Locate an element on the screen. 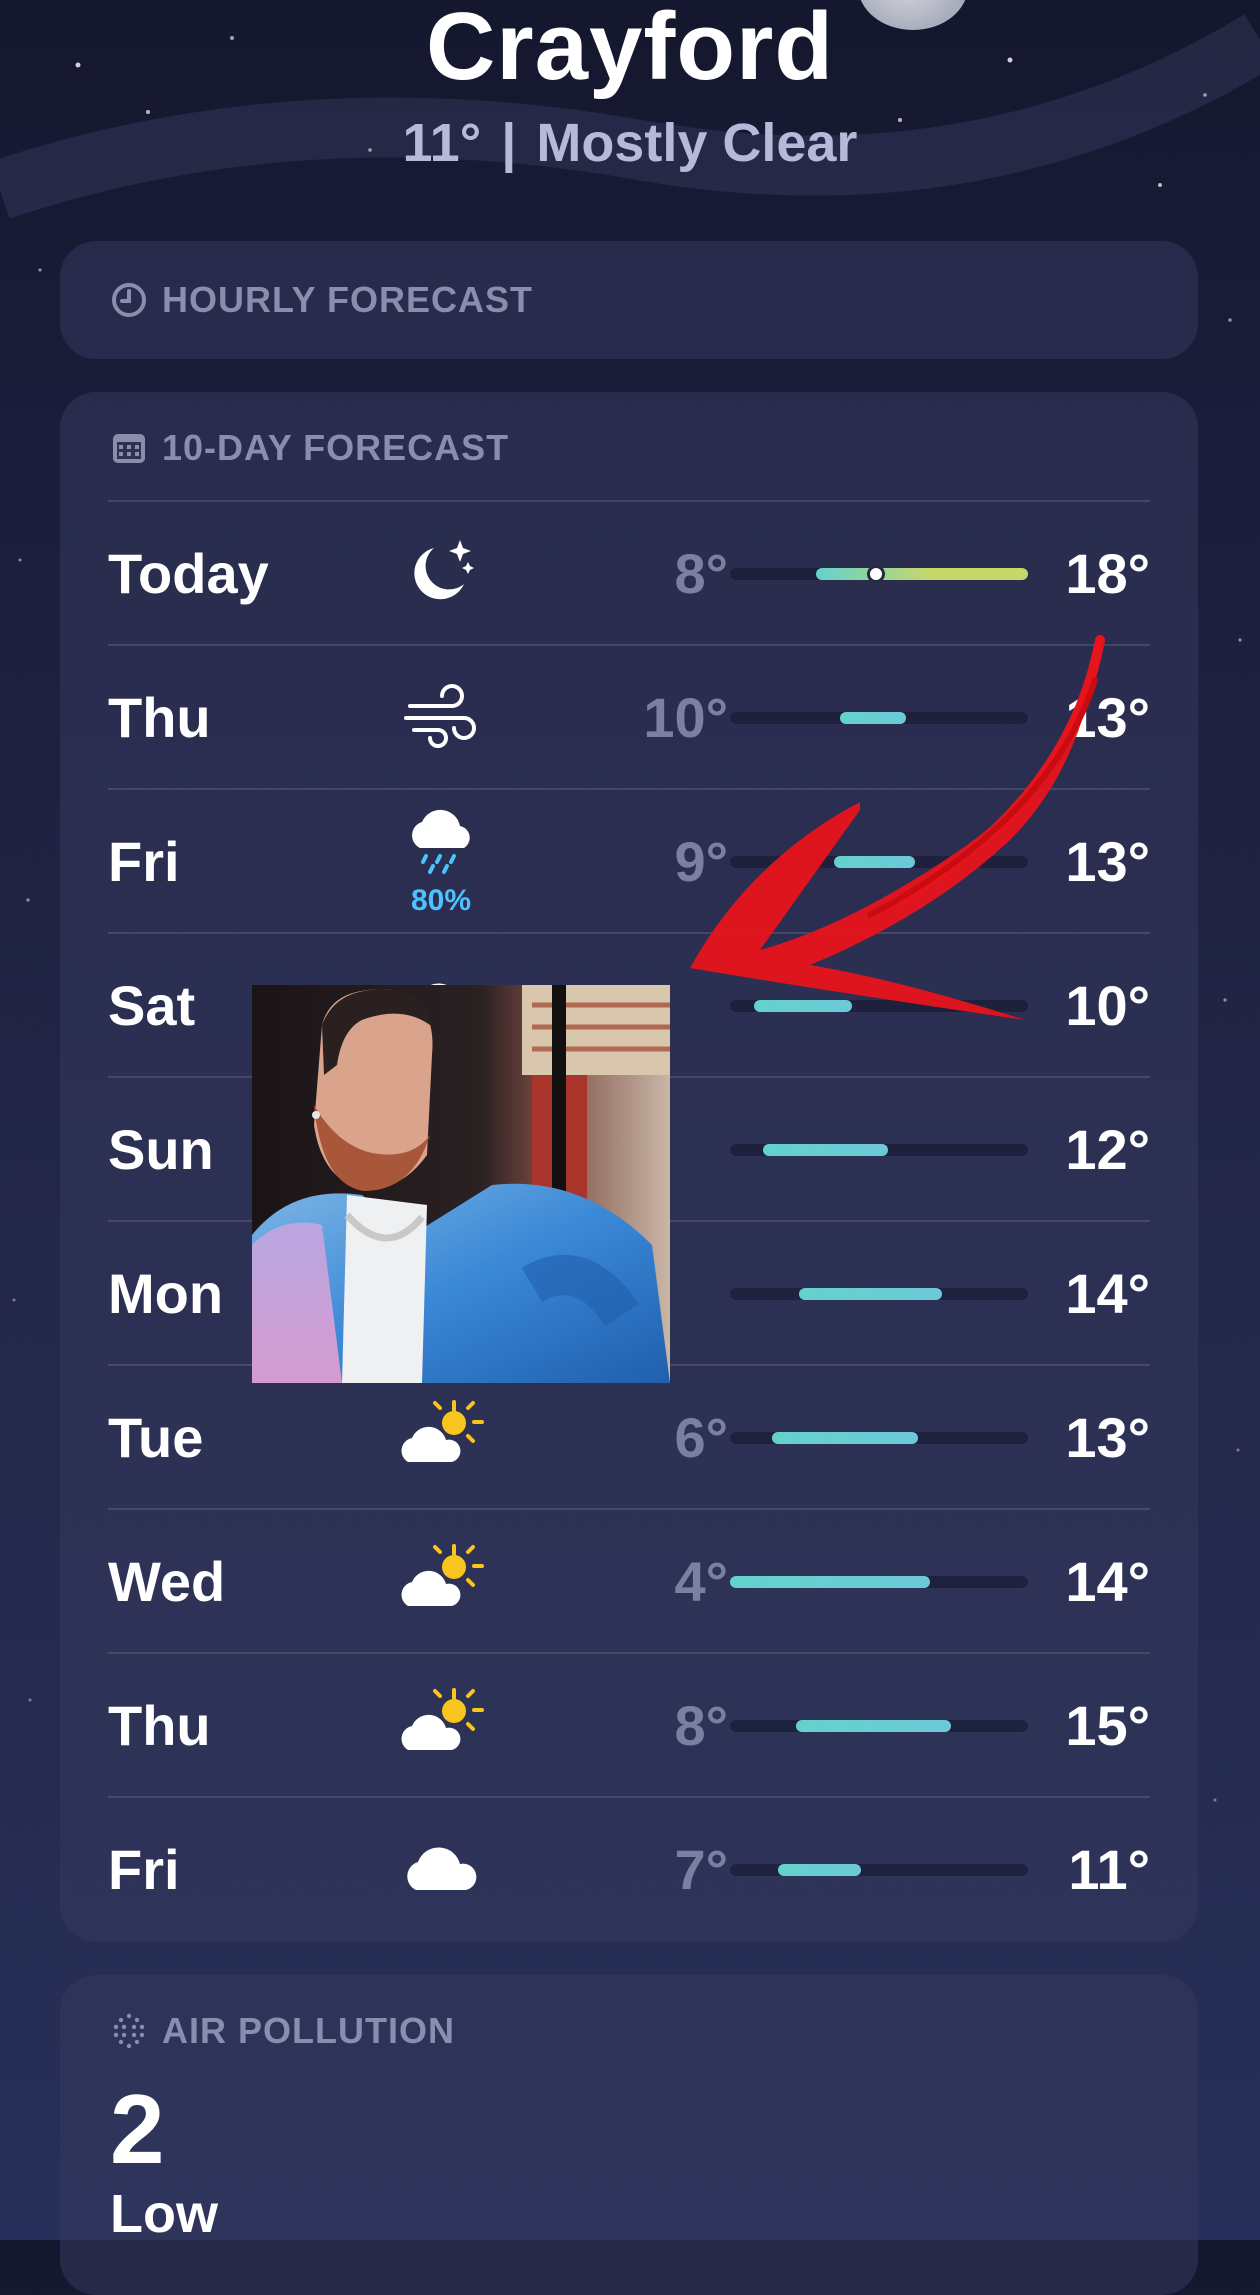 This screenshot has height=2295, width=1260. low-temperature: 4° is located at coordinates (701, 1581).